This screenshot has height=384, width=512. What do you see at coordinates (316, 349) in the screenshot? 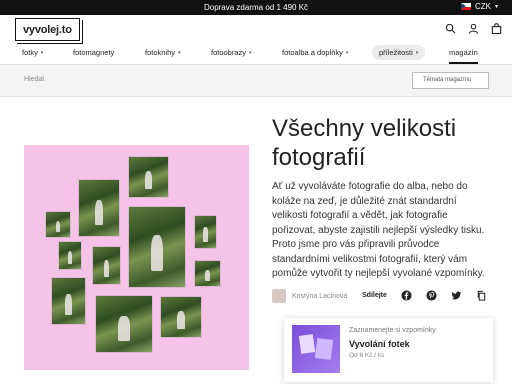
I see `product-image` at bounding box center [316, 349].